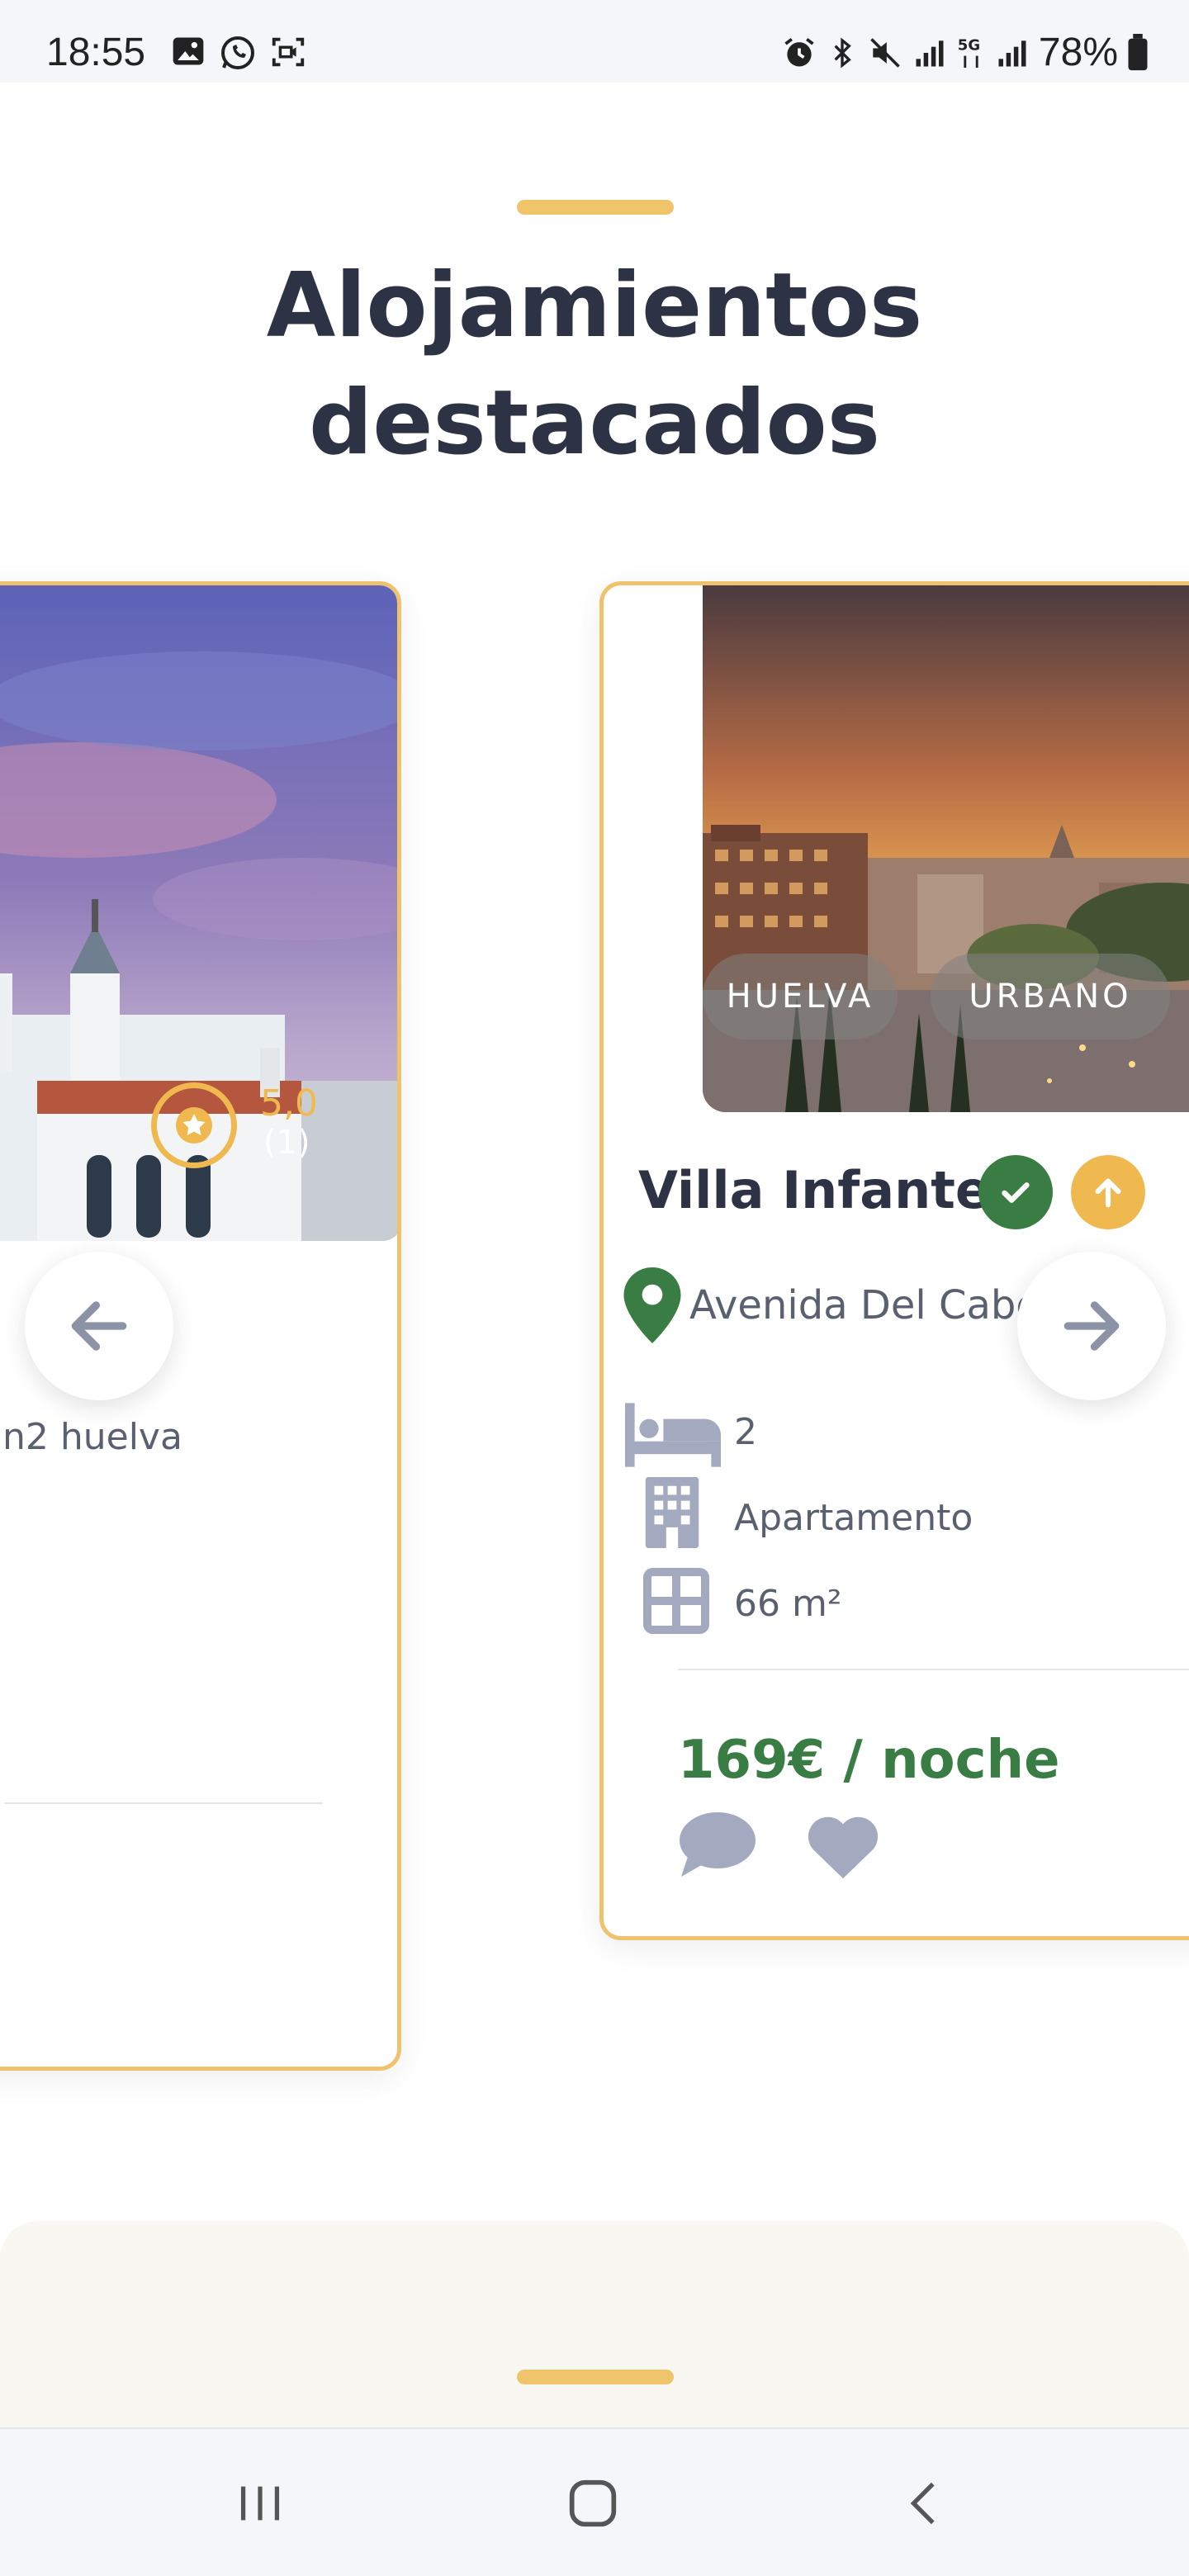  Describe the element at coordinates (594, 41) in the screenshot. I see `status-bar: 18:55 5G 78%` at that location.